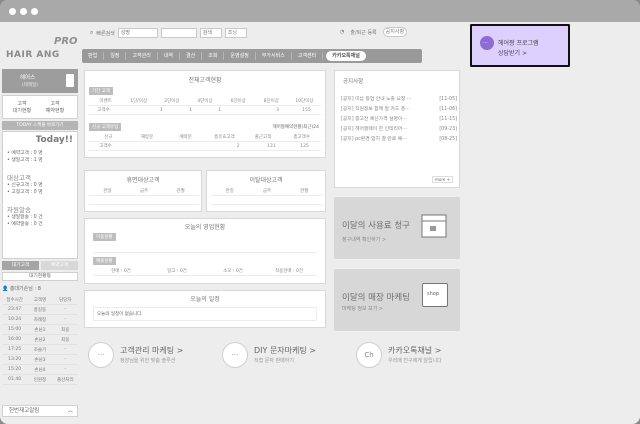  I want to click on leave-table: 관일 금주 관월, so click(267, 196).